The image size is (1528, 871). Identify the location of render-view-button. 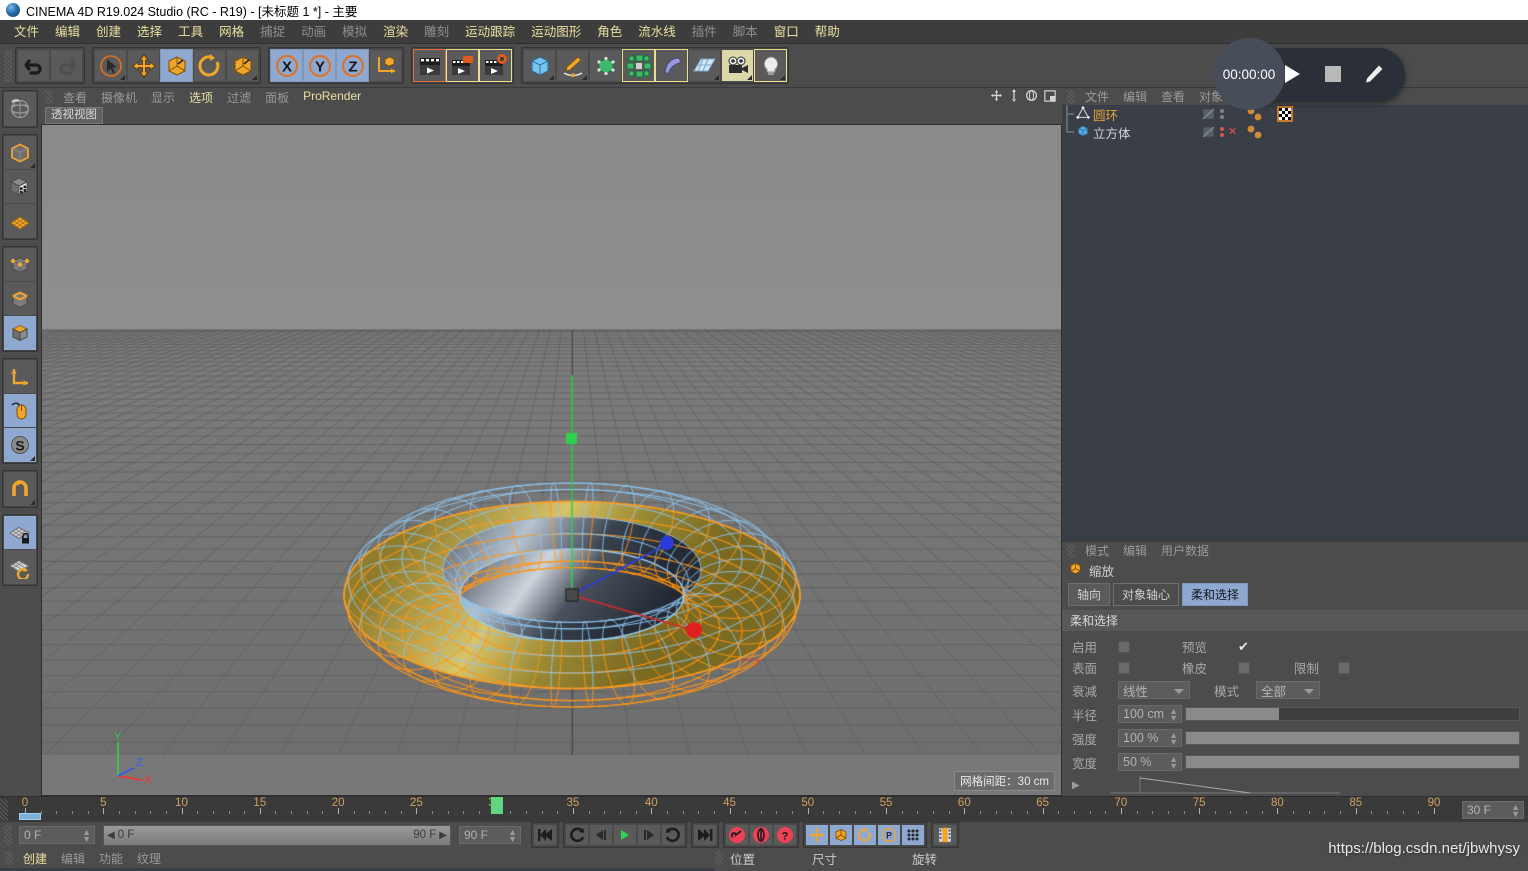
(429, 65).